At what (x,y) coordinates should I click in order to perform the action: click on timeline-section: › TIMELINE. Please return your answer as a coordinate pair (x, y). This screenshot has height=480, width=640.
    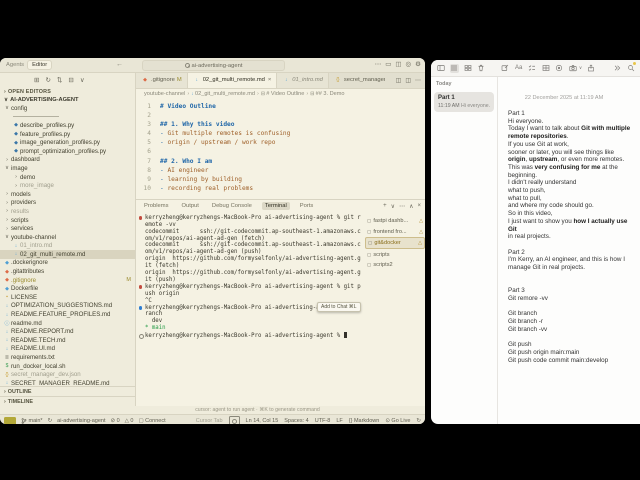
    Looking at the image, I should click on (67, 401).